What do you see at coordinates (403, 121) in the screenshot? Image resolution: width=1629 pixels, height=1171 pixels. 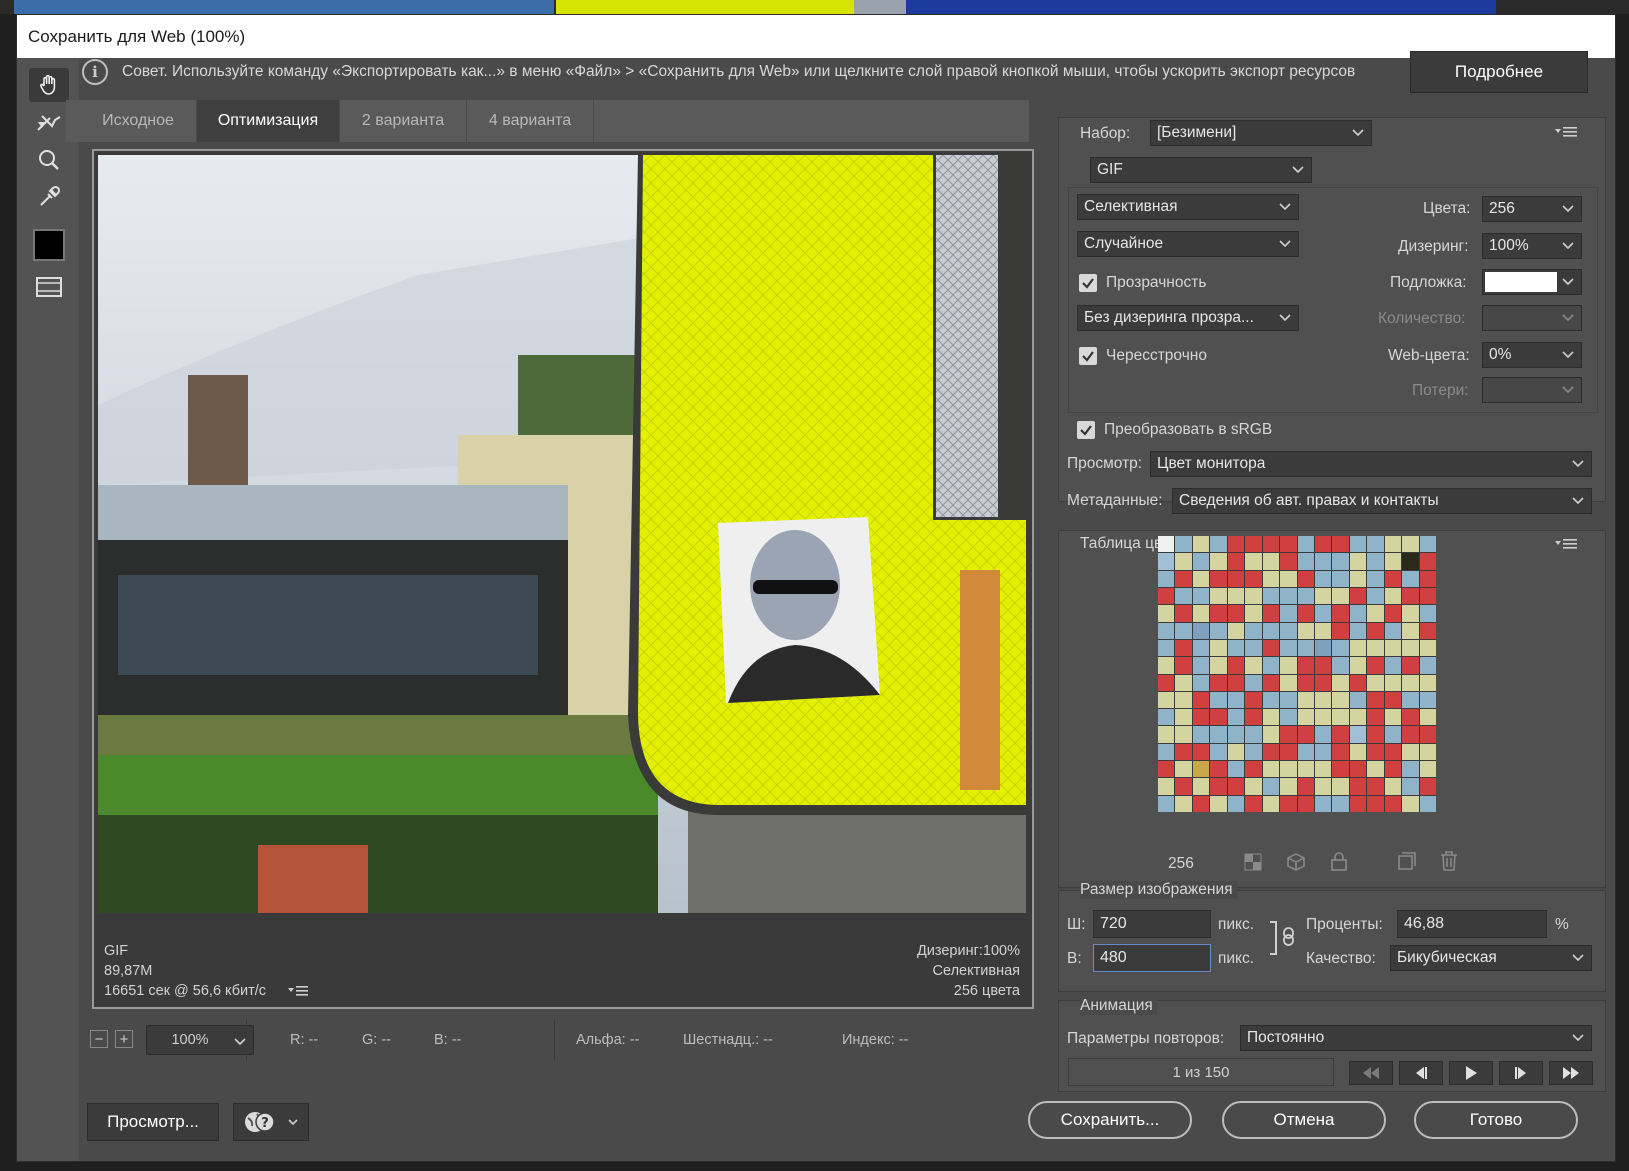 I see `tab-2-up: 2 варианта` at bounding box center [403, 121].